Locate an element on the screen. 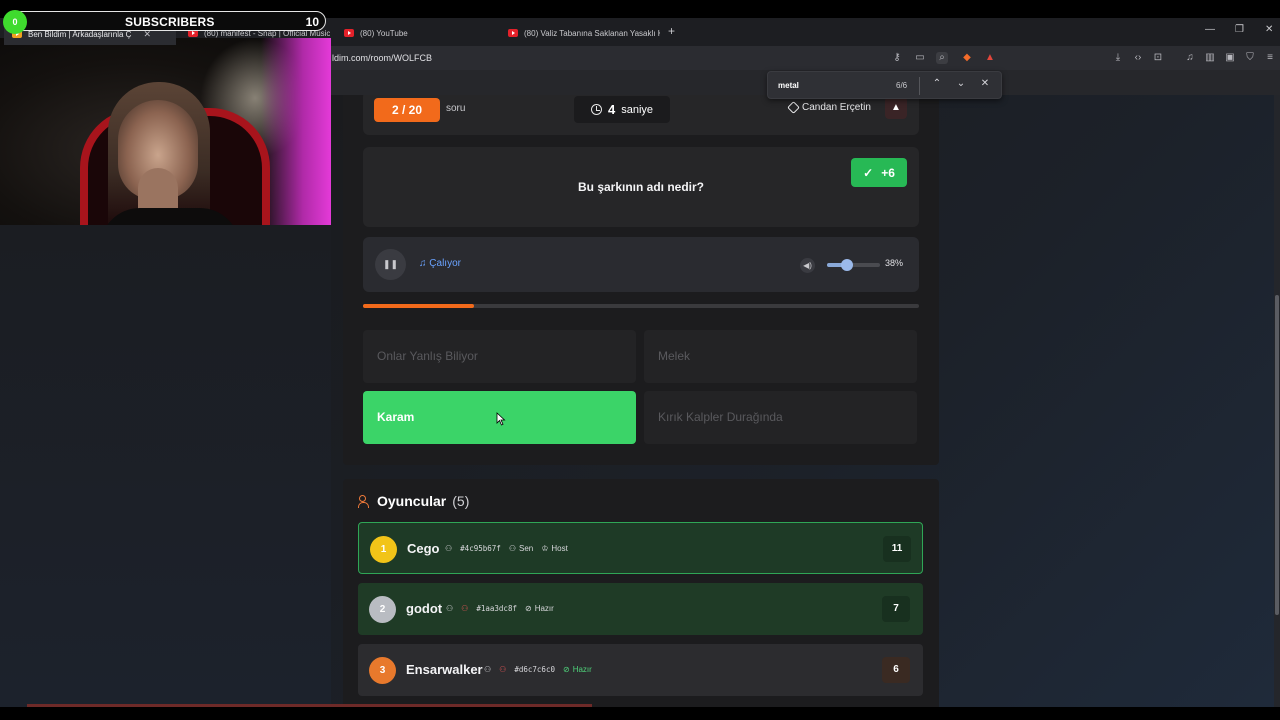 This screenshot has height=720, width=1280. volume-slider is located at coordinates (853, 265).